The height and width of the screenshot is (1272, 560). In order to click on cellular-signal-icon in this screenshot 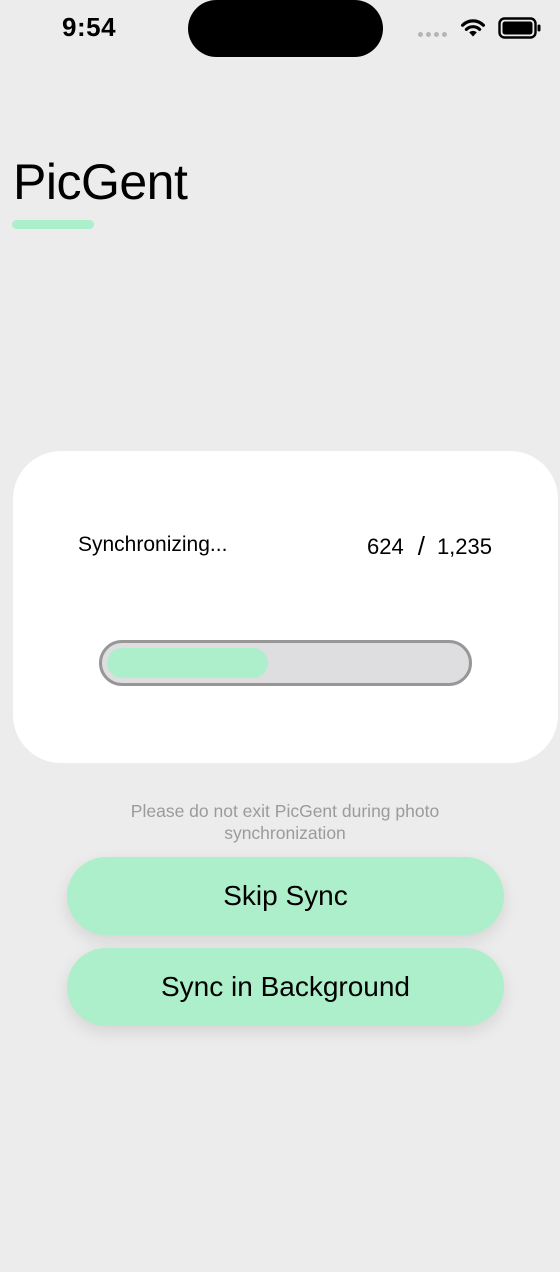, I will do `click(432, 34)`.